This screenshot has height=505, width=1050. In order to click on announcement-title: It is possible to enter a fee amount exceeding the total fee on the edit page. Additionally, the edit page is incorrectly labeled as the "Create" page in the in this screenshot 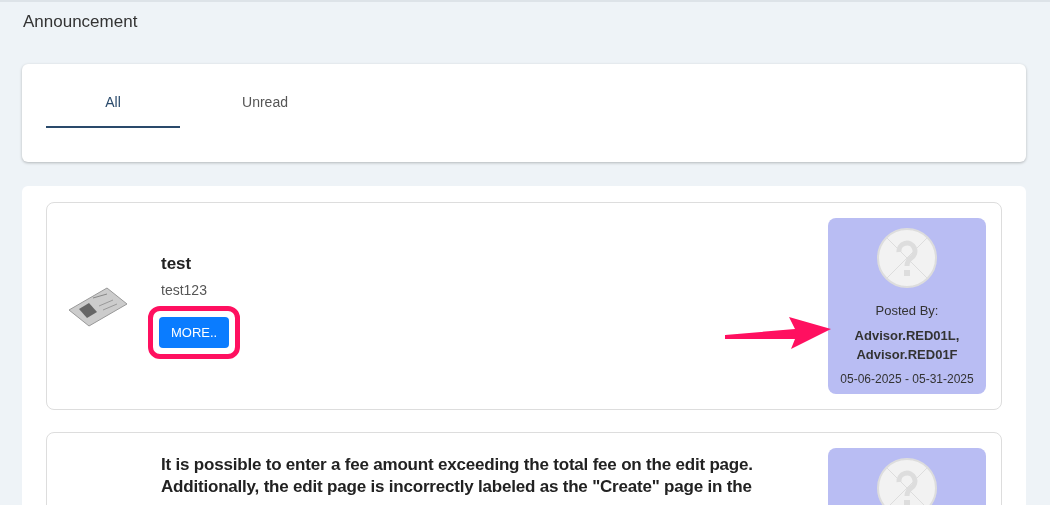, I will do `click(457, 476)`.